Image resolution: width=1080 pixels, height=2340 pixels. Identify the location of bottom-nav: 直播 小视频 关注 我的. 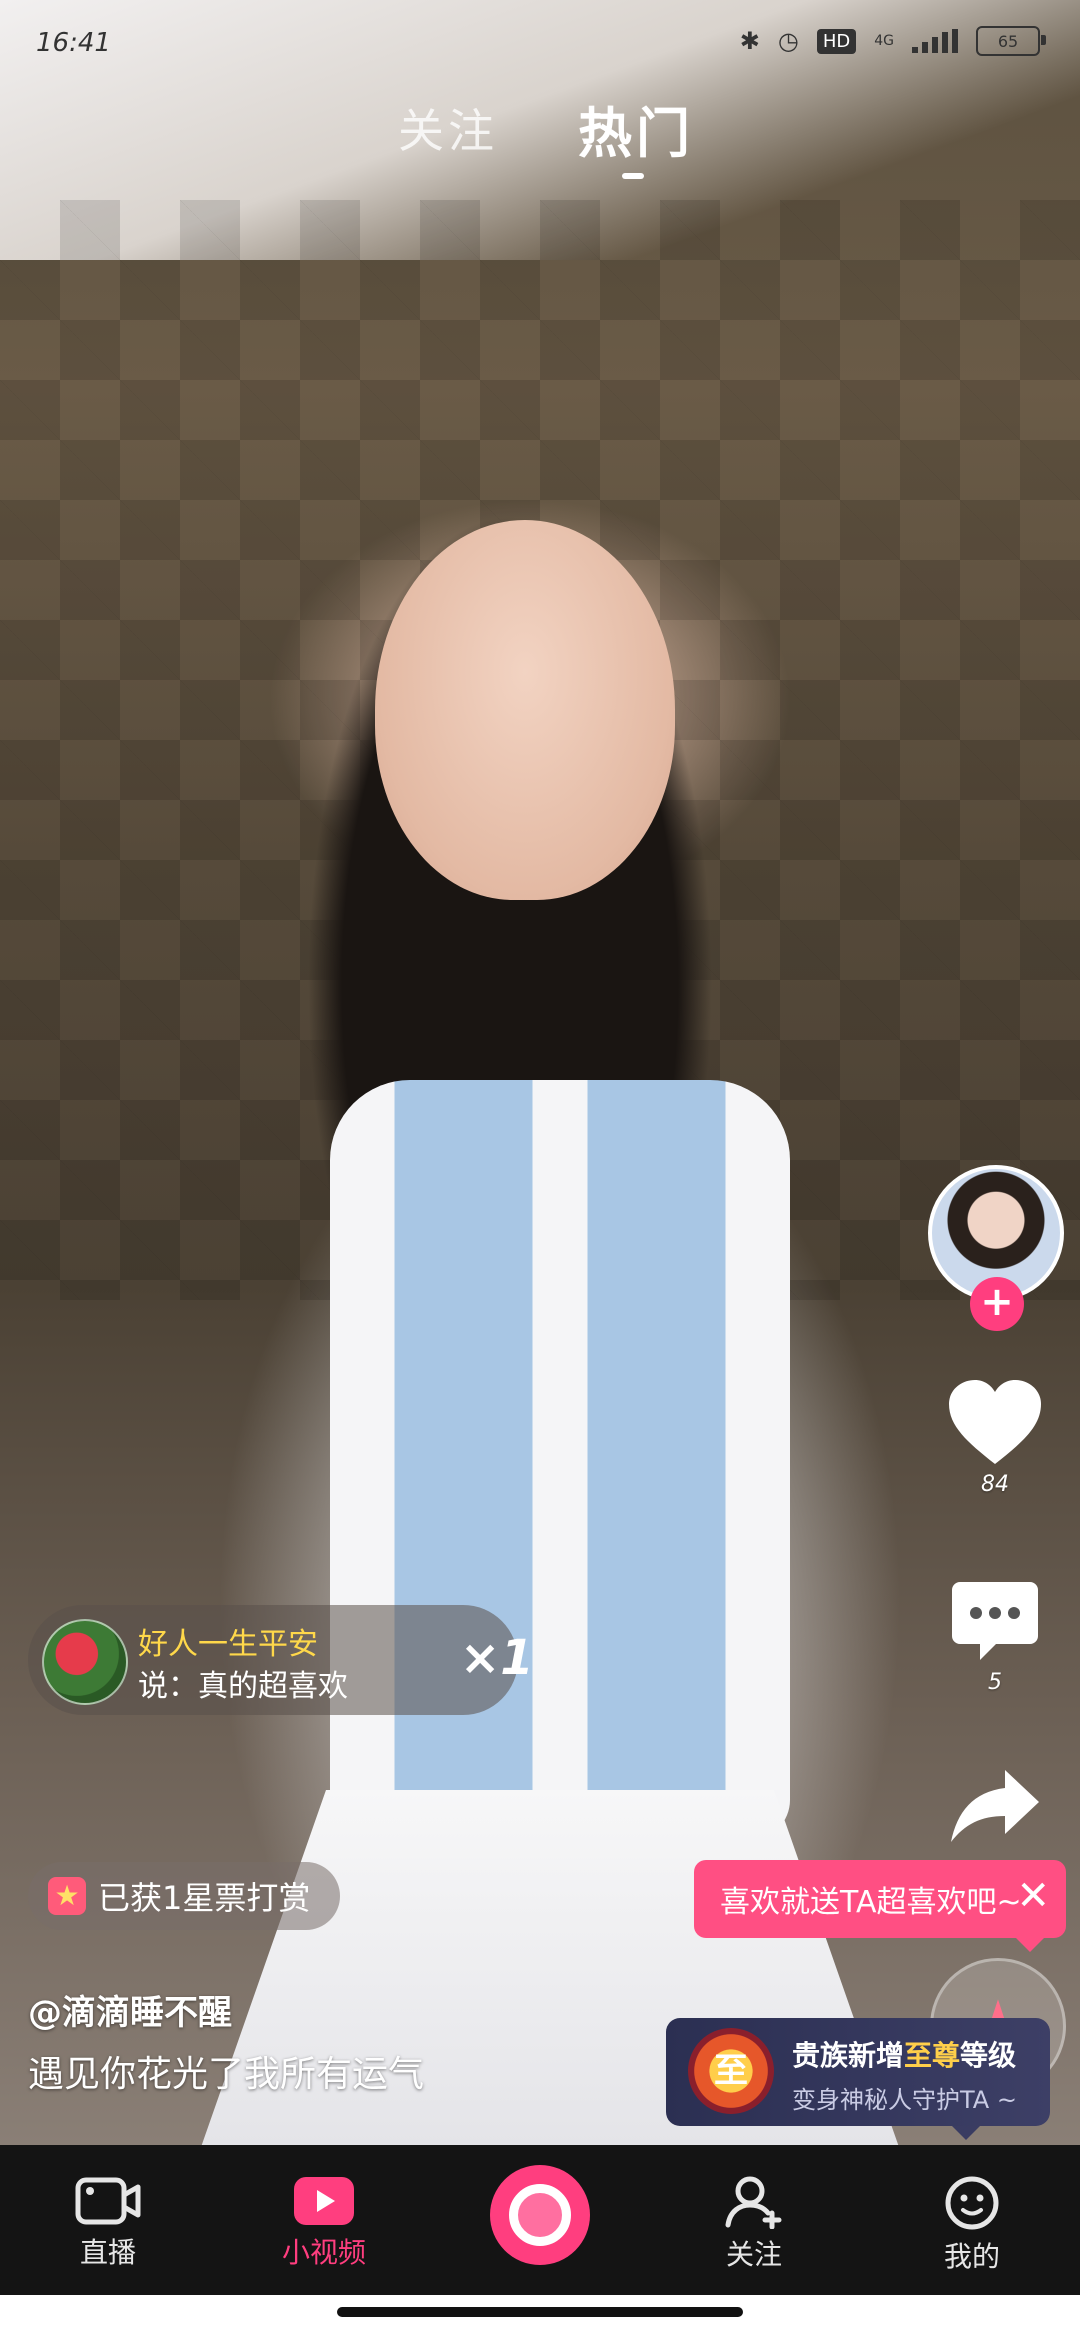
(540, 2220).